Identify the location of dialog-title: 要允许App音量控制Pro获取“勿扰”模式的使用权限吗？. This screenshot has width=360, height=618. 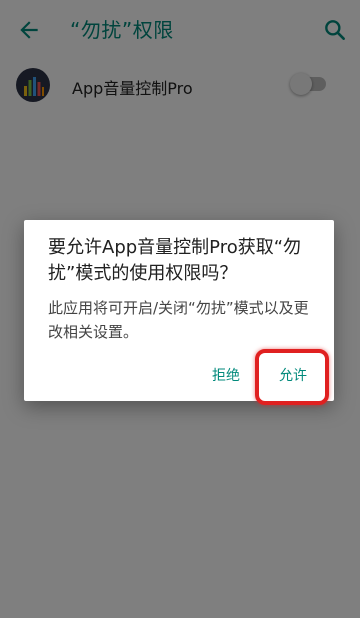
(175, 260).